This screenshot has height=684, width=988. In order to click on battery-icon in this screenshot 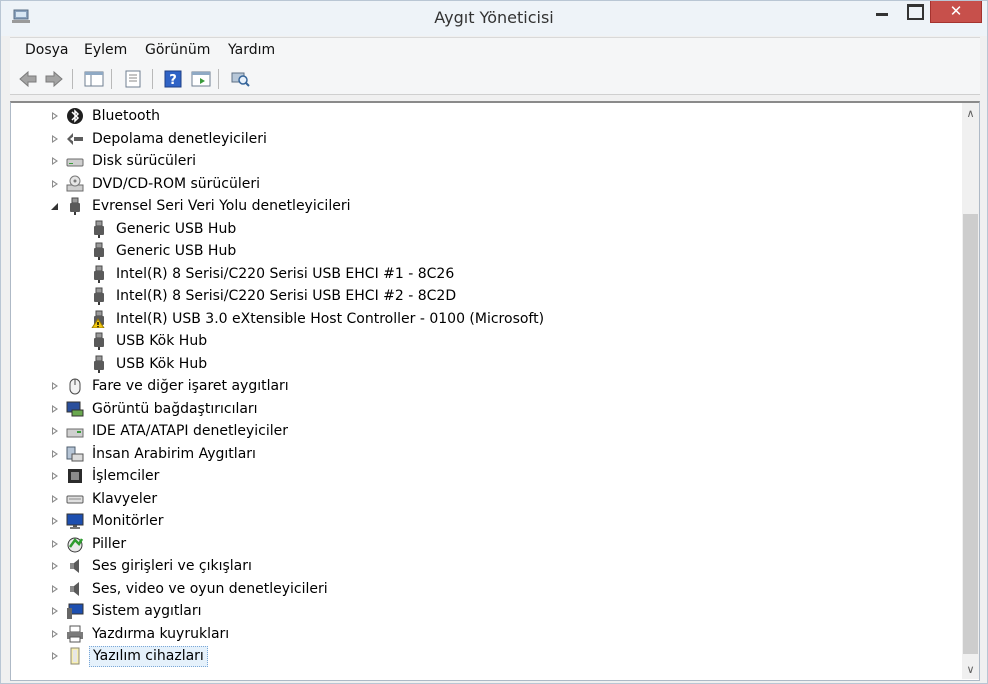, I will do `click(75, 544)`.